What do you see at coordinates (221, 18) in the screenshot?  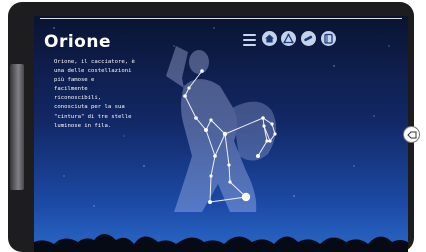 I see `top-divider` at bounding box center [221, 18].